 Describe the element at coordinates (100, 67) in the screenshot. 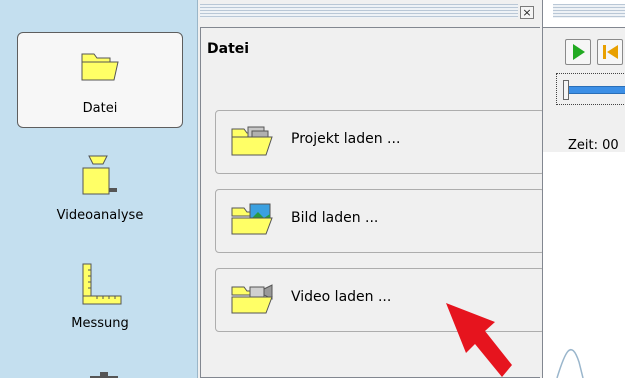

I see `folder-icon` at that location.